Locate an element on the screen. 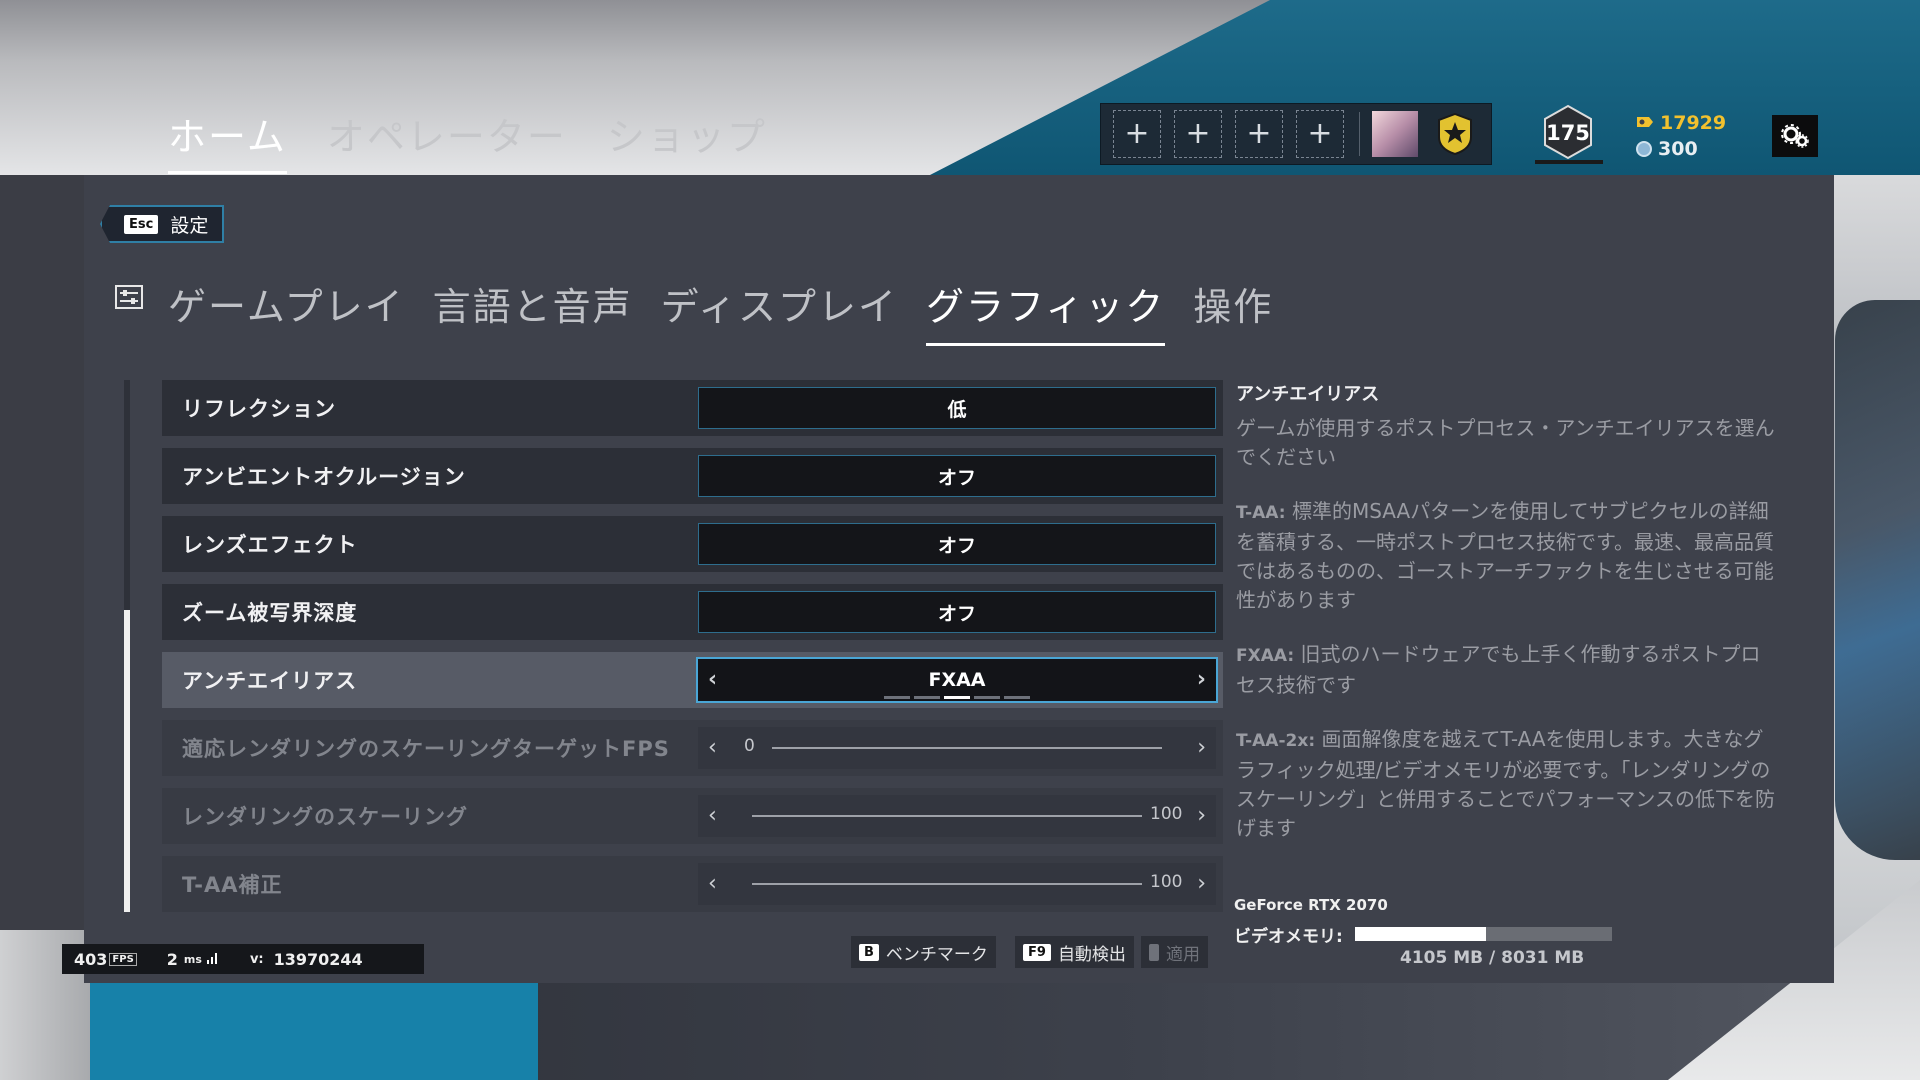  button-label: 自動検出 is located at coordinates (1091, 954).